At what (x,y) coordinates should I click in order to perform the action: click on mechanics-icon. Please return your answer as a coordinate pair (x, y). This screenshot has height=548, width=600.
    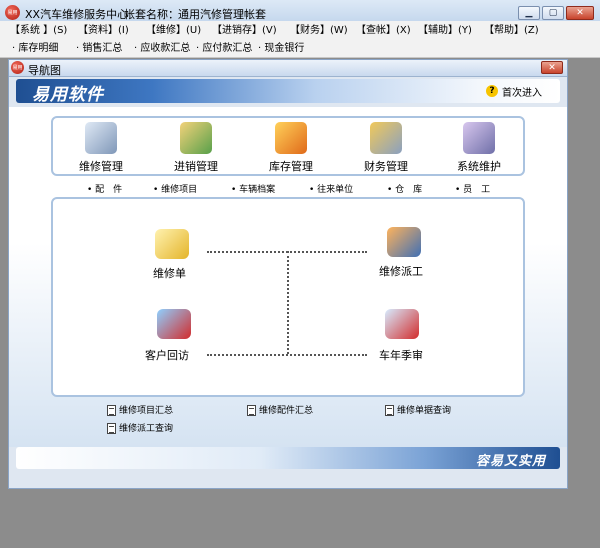
    Looking at the image, I should click on (404, 242).